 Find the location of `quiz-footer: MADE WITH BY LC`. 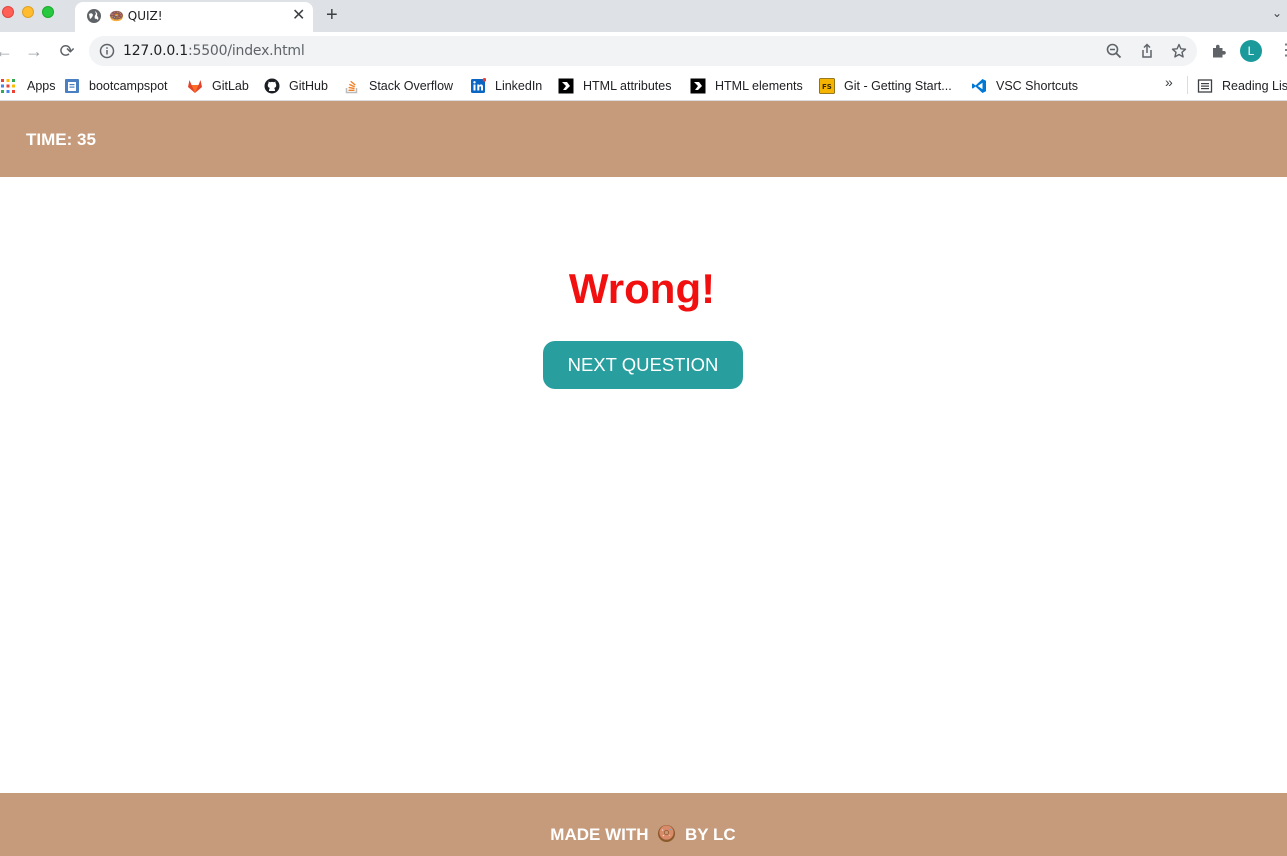

quiz-footer: MADE WITH BY LC is located at coordinates (643, 824).